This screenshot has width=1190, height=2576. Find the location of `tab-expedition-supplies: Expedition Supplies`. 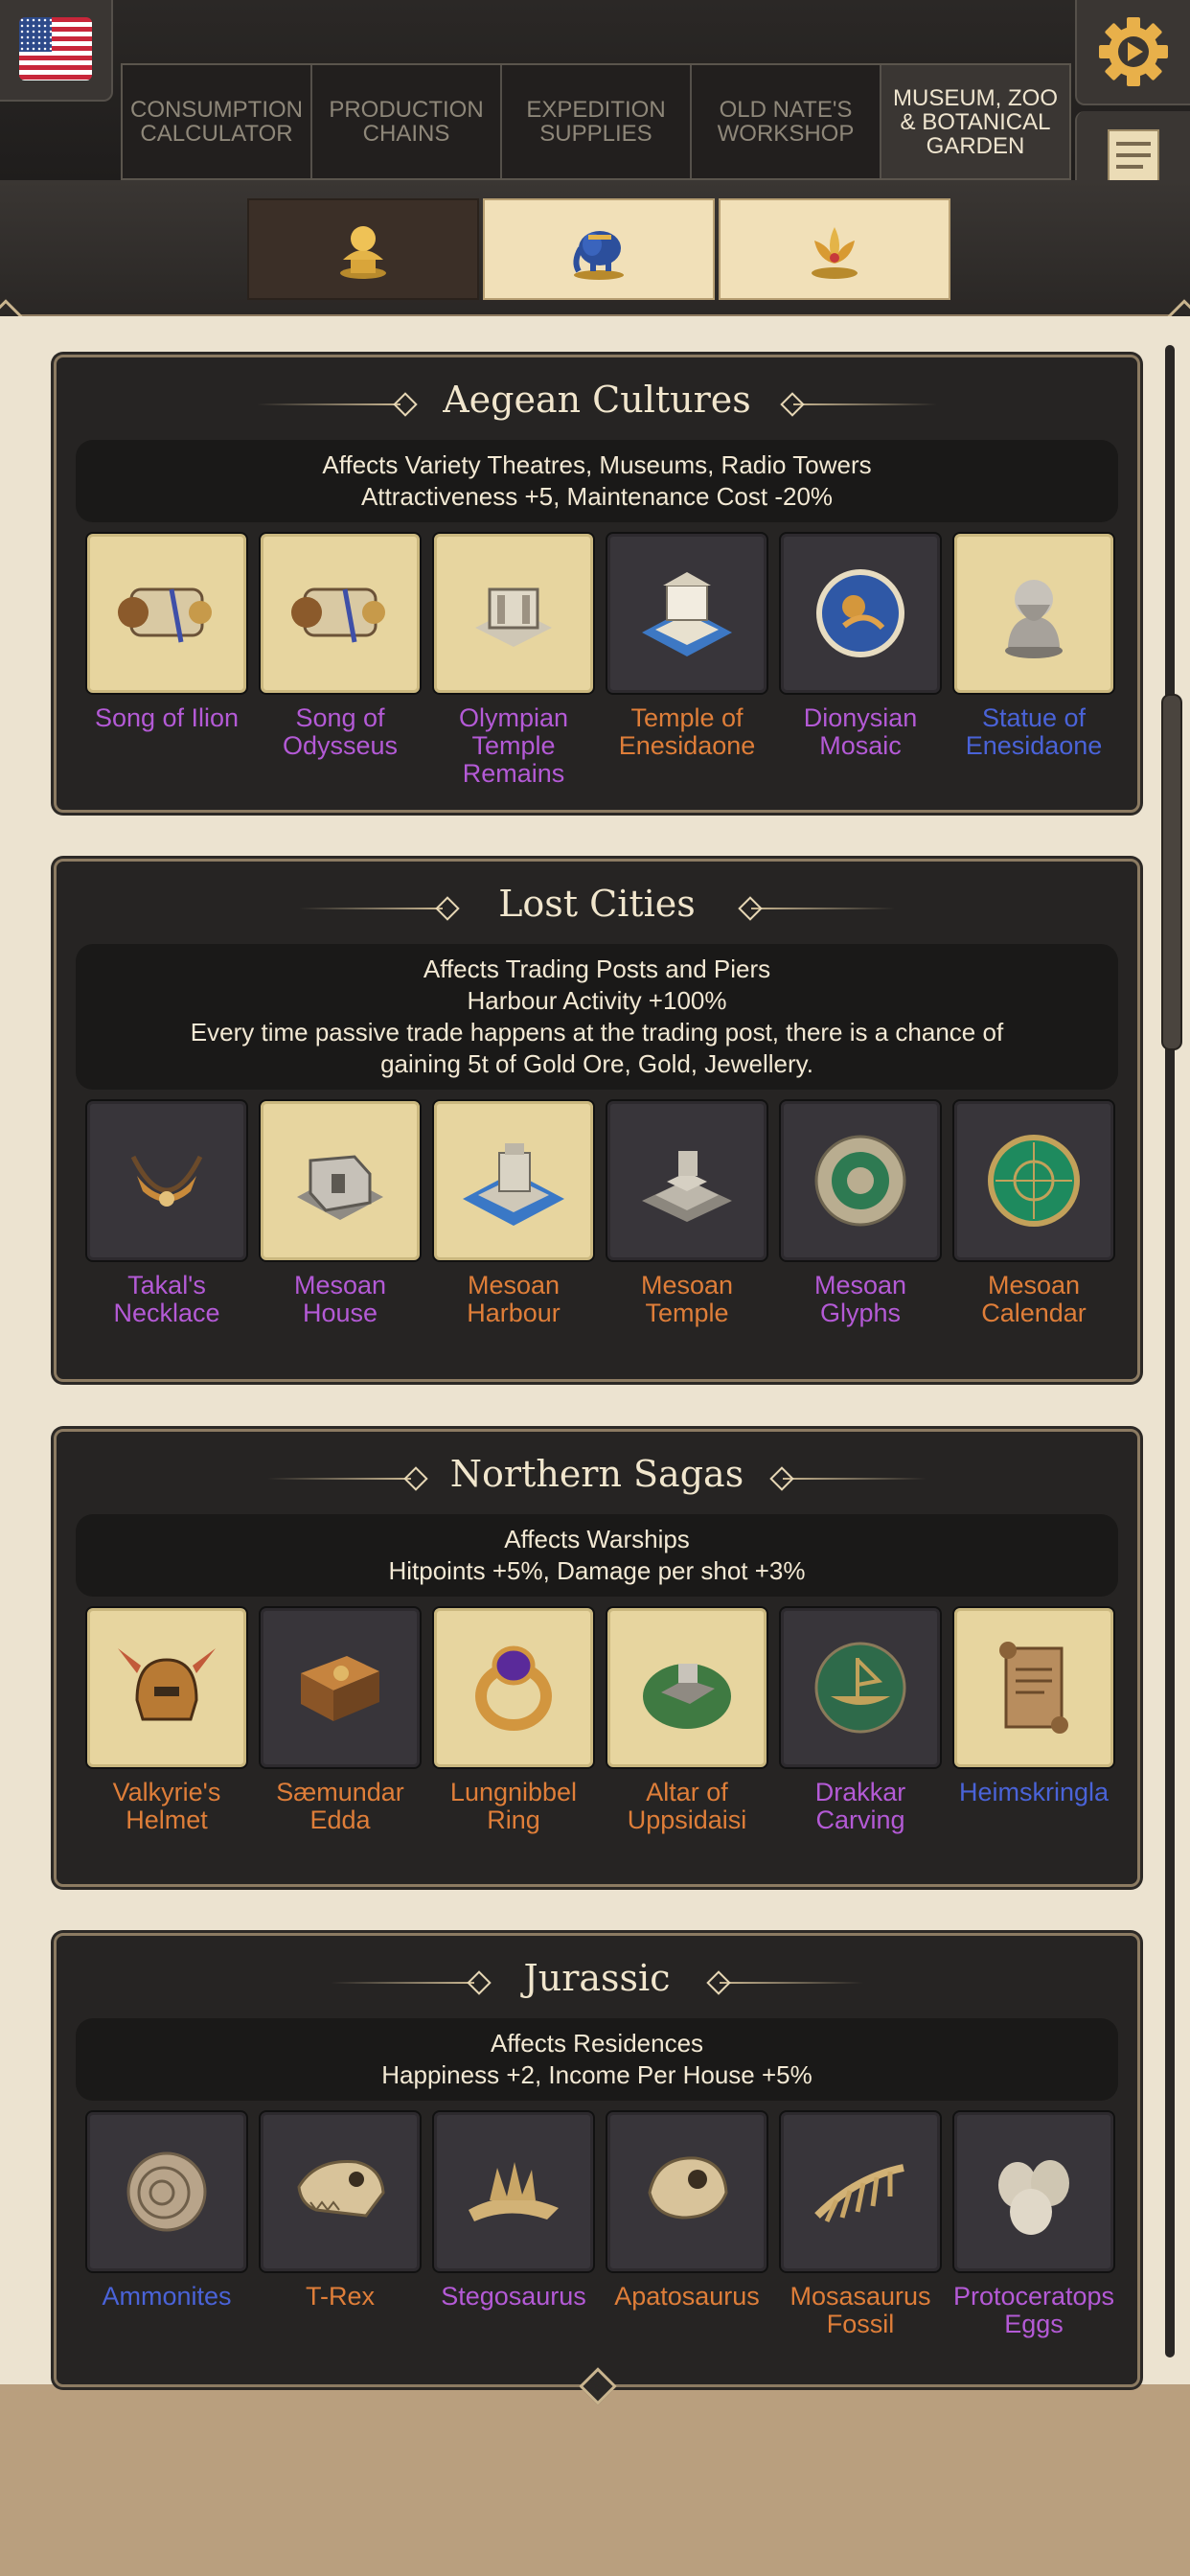

tab-expedition-supplies: Expedition Supplies is located at coordinates (597, 121).